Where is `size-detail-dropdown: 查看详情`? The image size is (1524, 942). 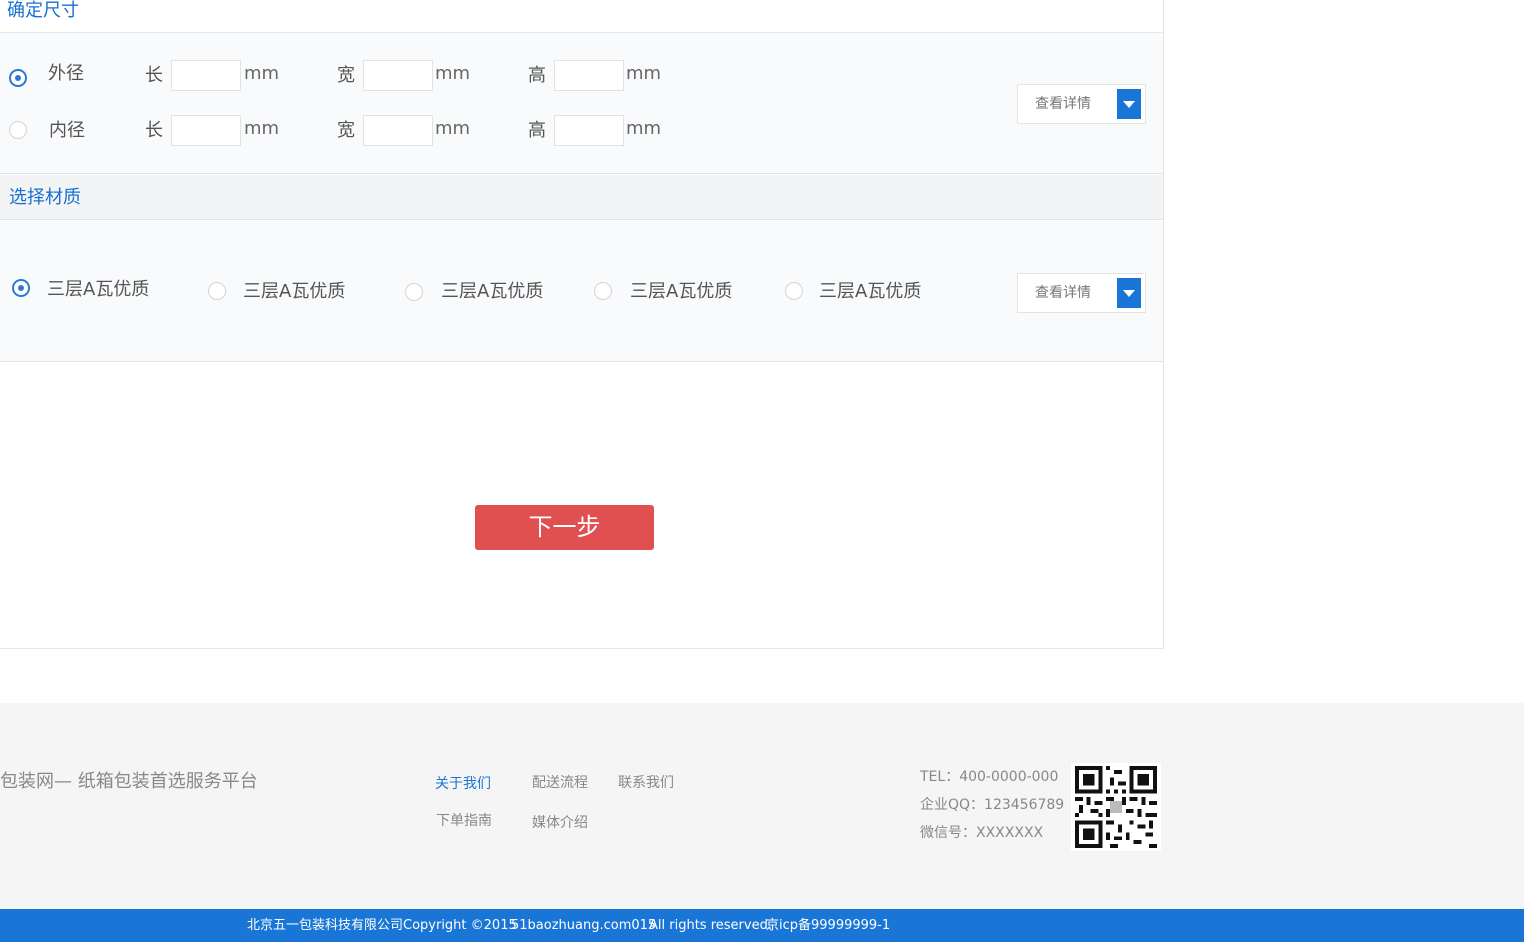
size-detail-dropdown: 查看详情 is located at coordinates (1081, 104).